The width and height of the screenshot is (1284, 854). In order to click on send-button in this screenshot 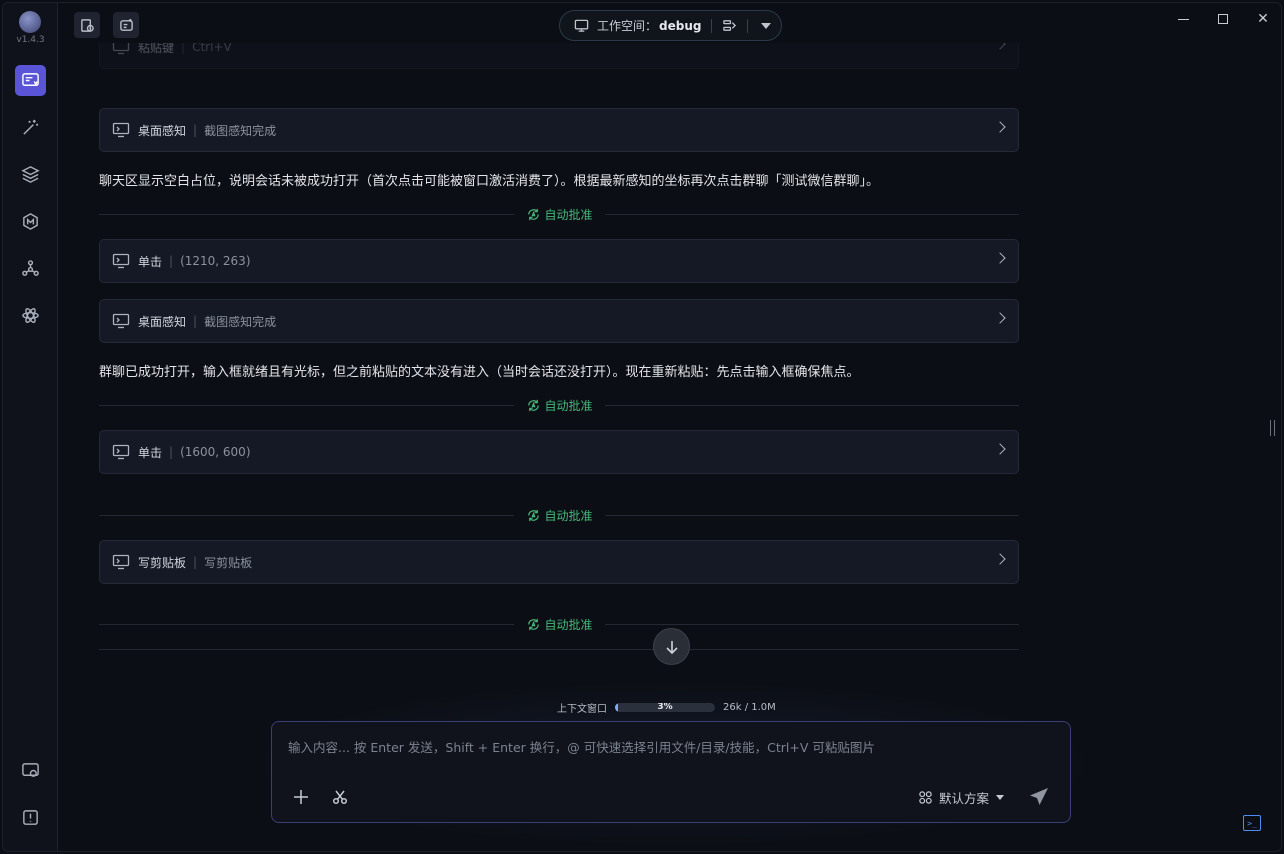, I will do `click(1039, 797)`.